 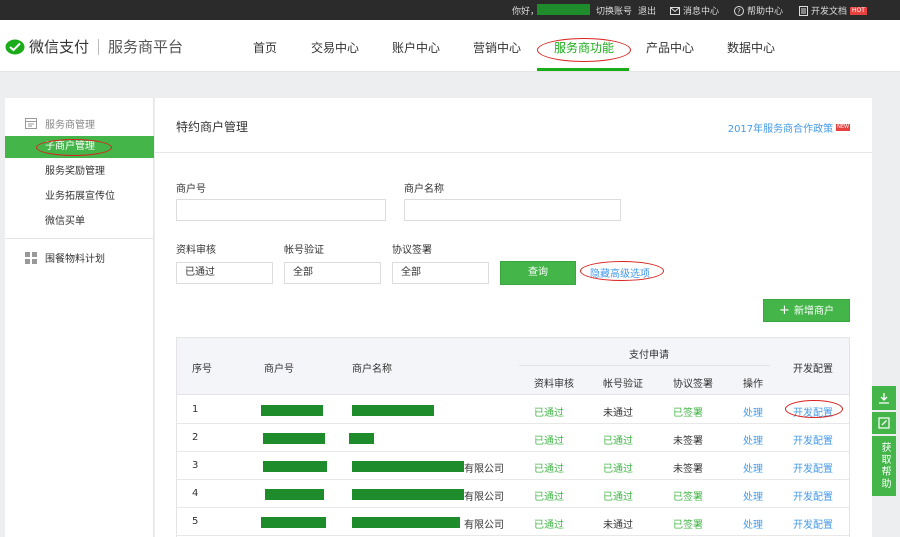 I want to click on add-merchant-button: + 新增商户, so click(x=806, y=310).